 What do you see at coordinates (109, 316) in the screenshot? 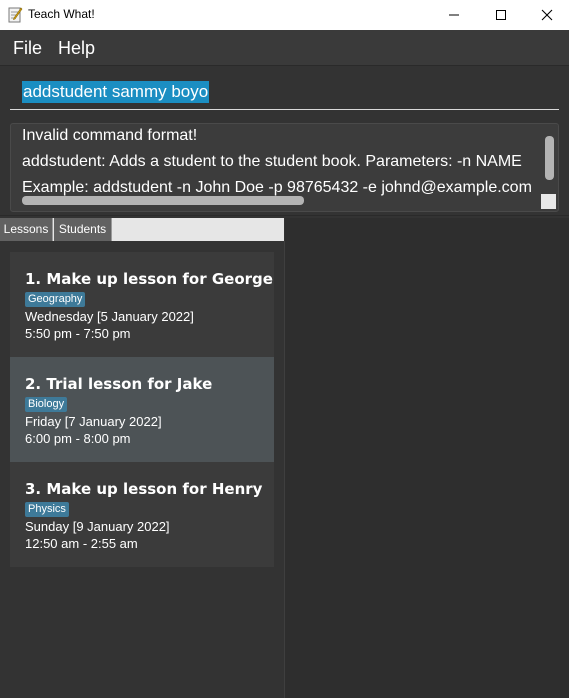
I see `lesson-date: Wednesday [5 January 2022]` at bounding box center [109, 316].